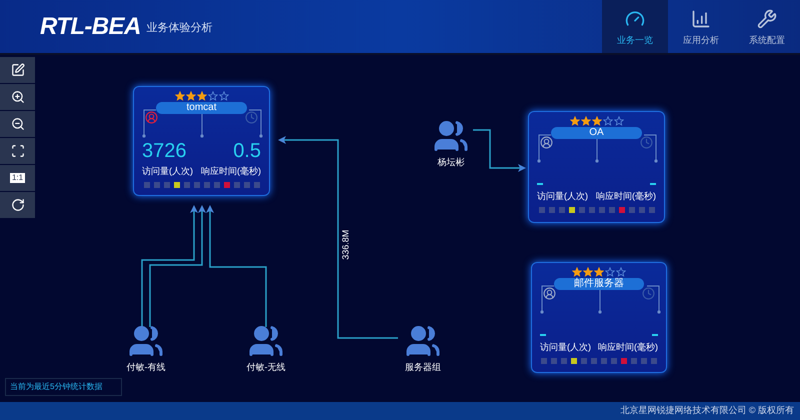  I want to click on fit-screen-icon, so click(17, 151).